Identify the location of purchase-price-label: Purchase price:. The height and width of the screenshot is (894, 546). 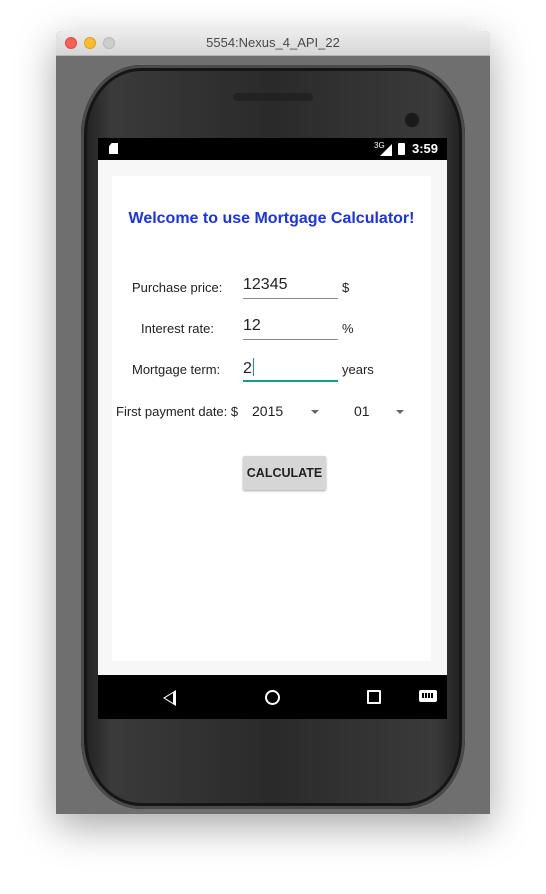
(177, 287).